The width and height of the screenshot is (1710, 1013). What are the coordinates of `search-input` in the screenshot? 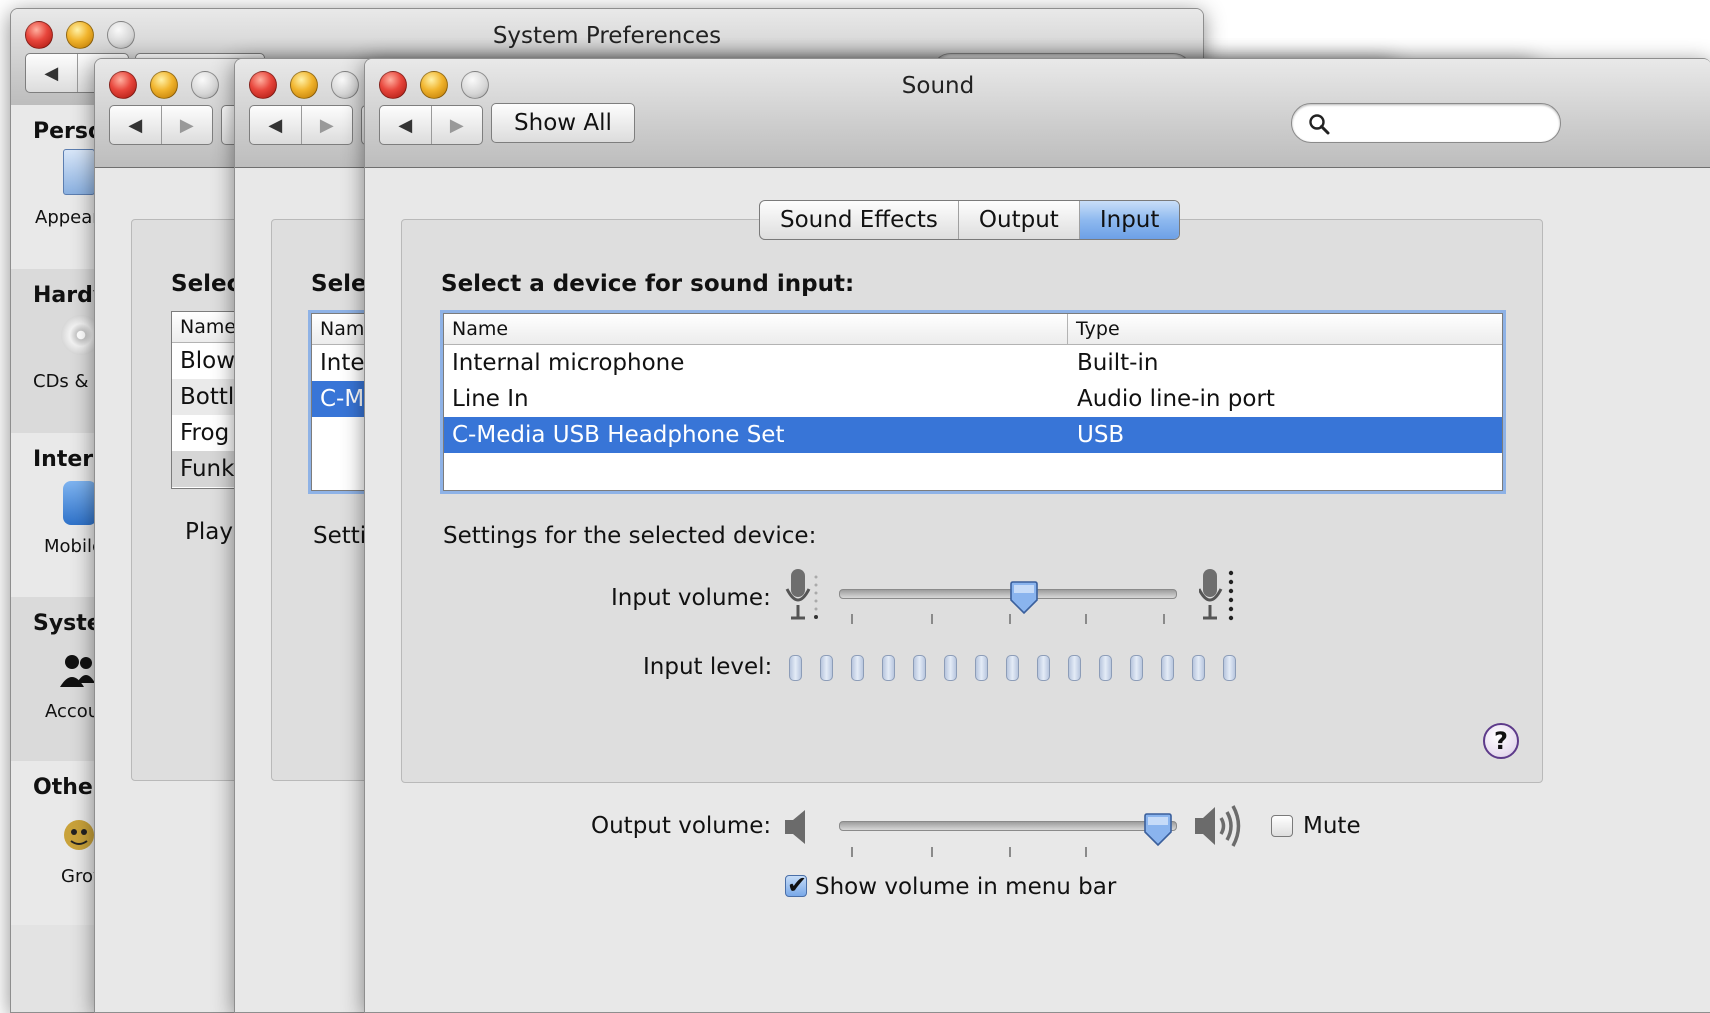 It's located at (1440, 123).